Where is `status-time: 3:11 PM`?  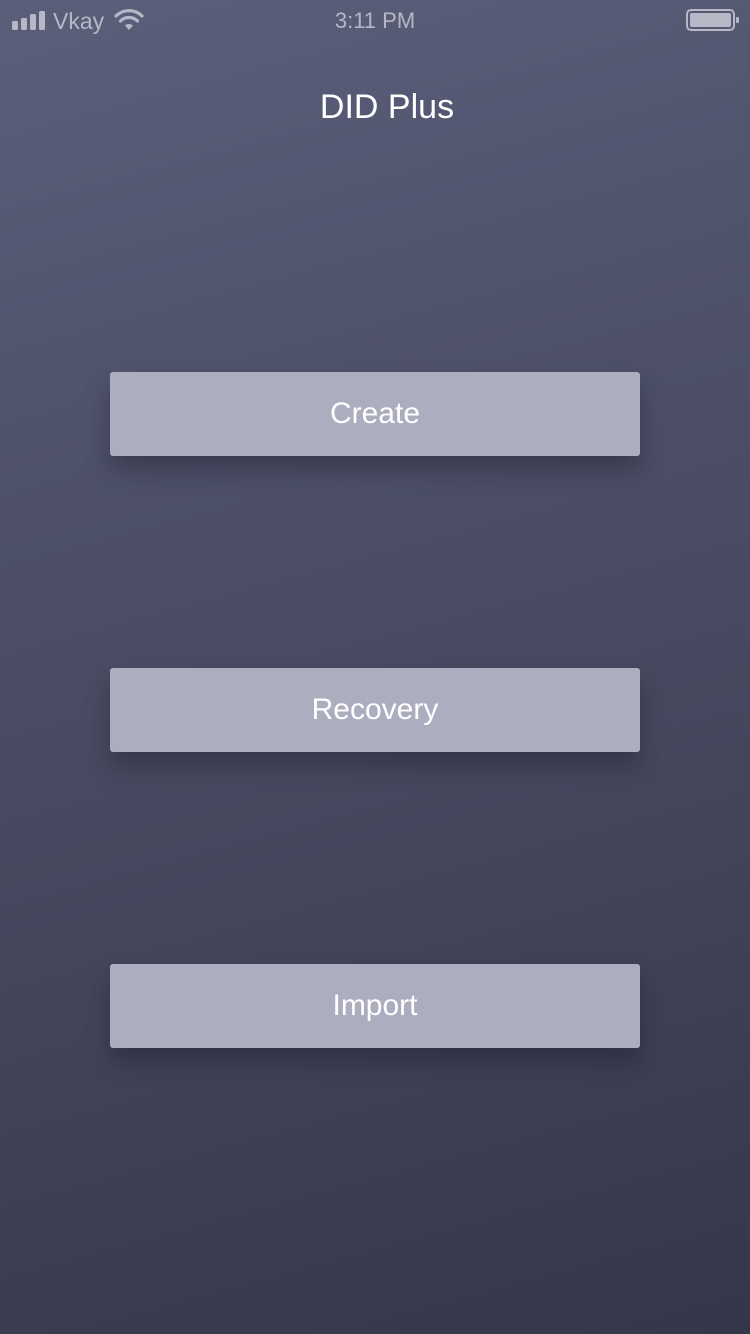 status-time: 3:11 PM is located at coordinates (375, 20).